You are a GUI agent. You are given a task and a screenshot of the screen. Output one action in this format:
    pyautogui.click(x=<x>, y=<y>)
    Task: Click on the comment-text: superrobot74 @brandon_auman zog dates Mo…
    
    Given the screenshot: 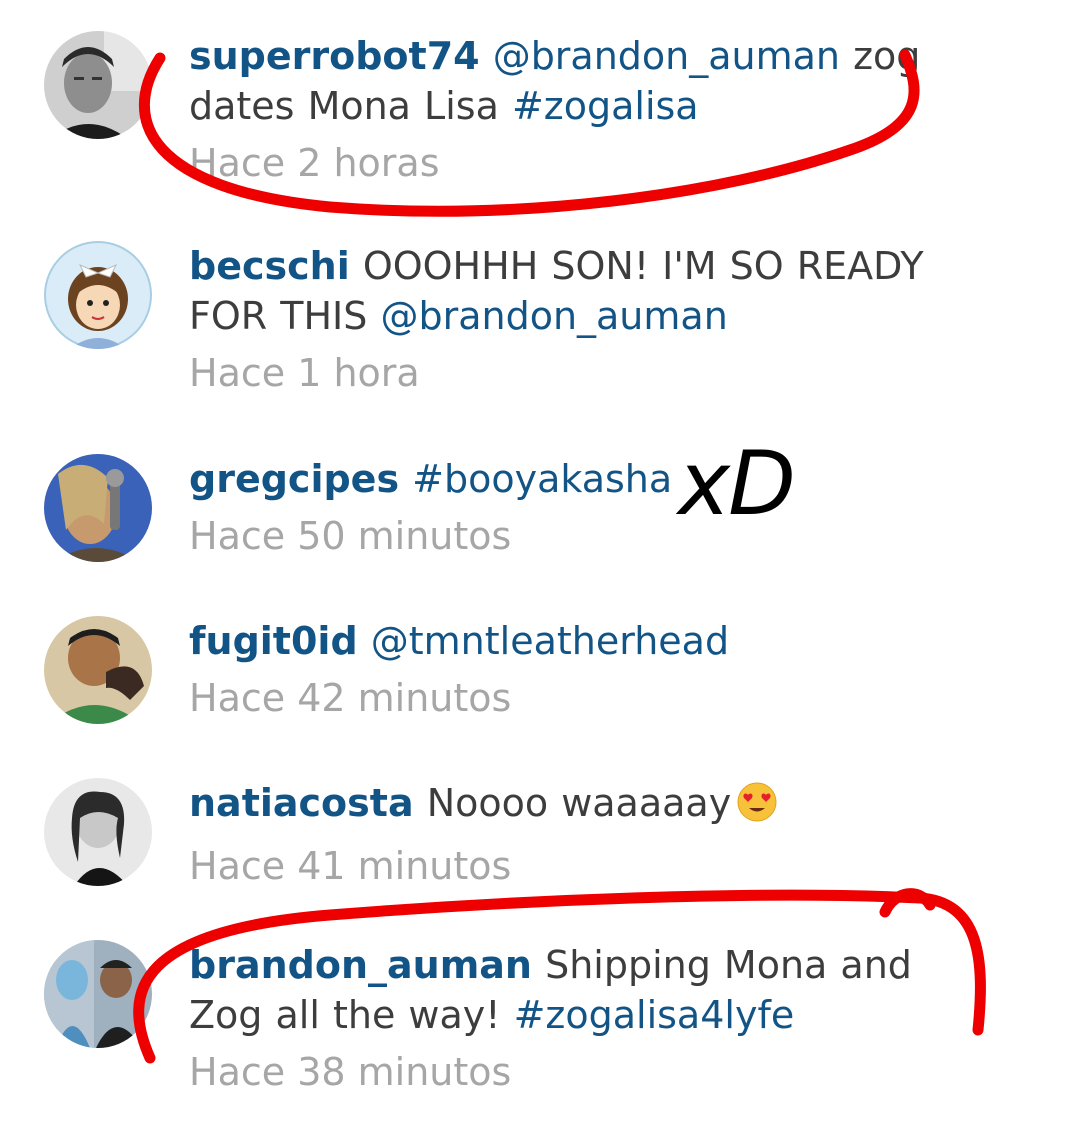 What is the action you would take?
    pyautogui.click(x=569, y=81)
    